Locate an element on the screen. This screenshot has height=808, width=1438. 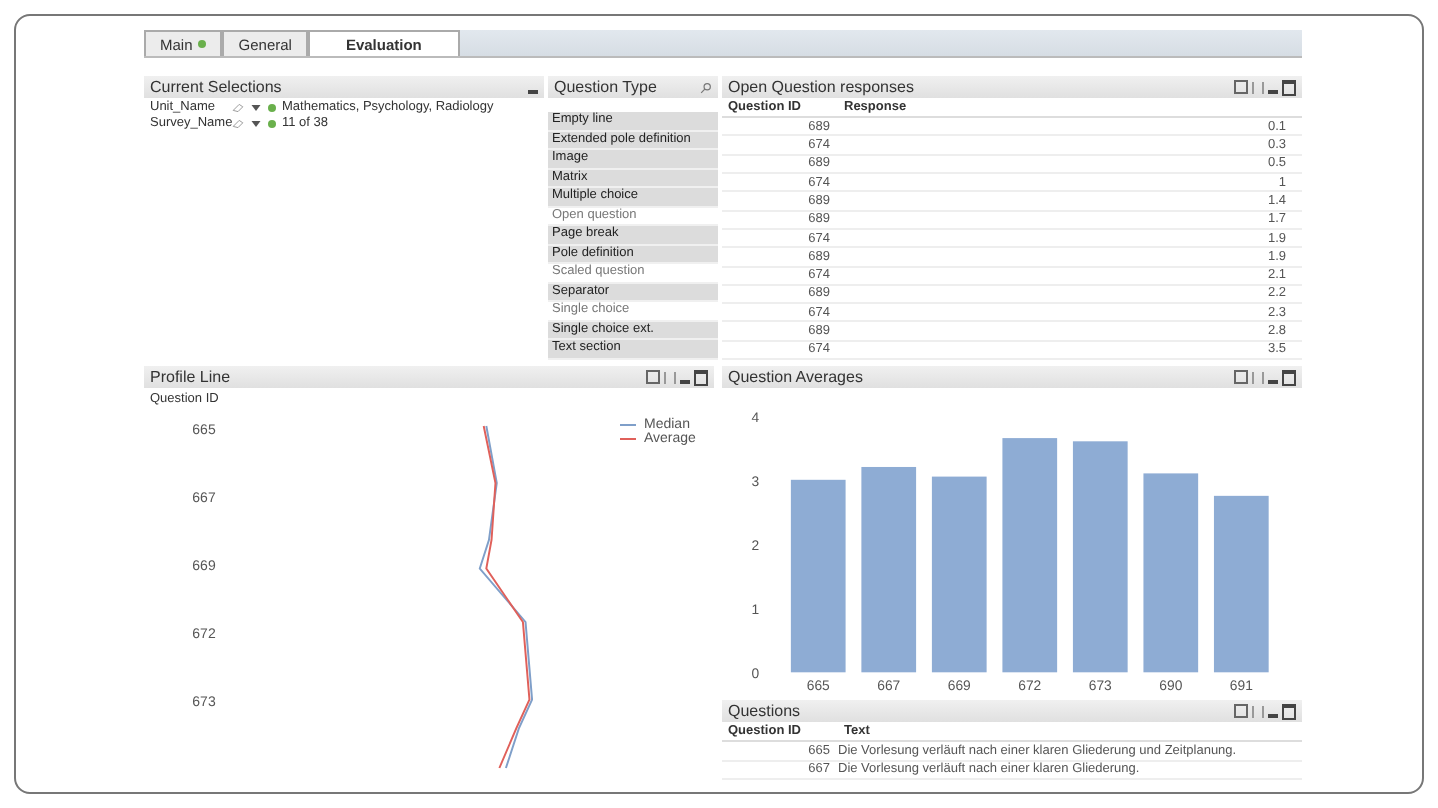
panel-title: Questions is located at coordinates (764, 711).